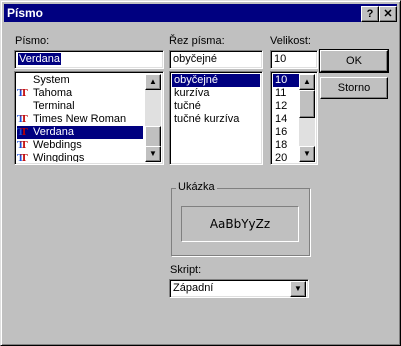 This screenshot has width=401, height=346. I want to click on font-list-item: TT Wingdings, so click(80, 157).